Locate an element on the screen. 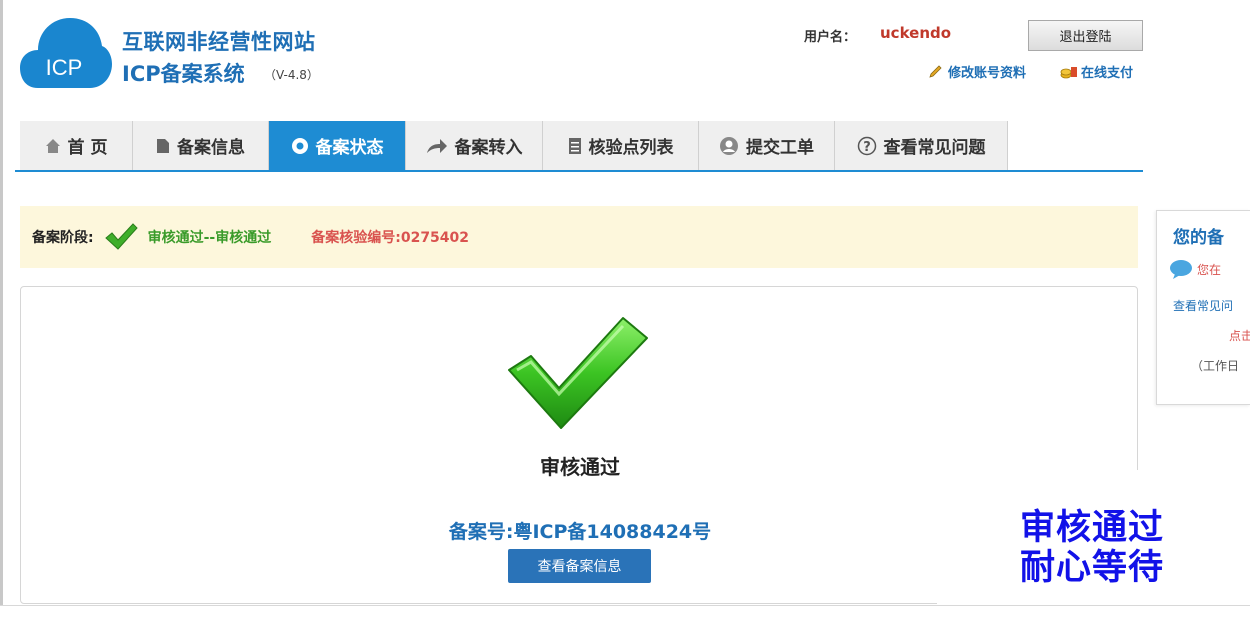 The height and width of the screenshot is (621, 1250). approved-title: 审核通过 is located at coordinates (580, 467).